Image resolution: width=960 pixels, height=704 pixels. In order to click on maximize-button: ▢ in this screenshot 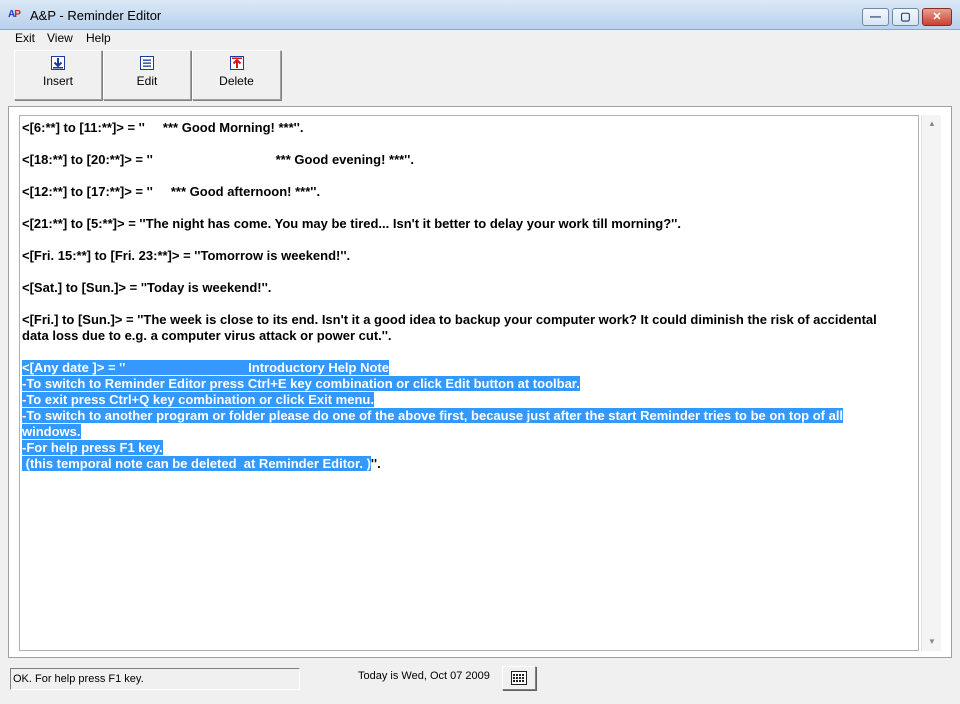, I will do `click(905, 17)`.